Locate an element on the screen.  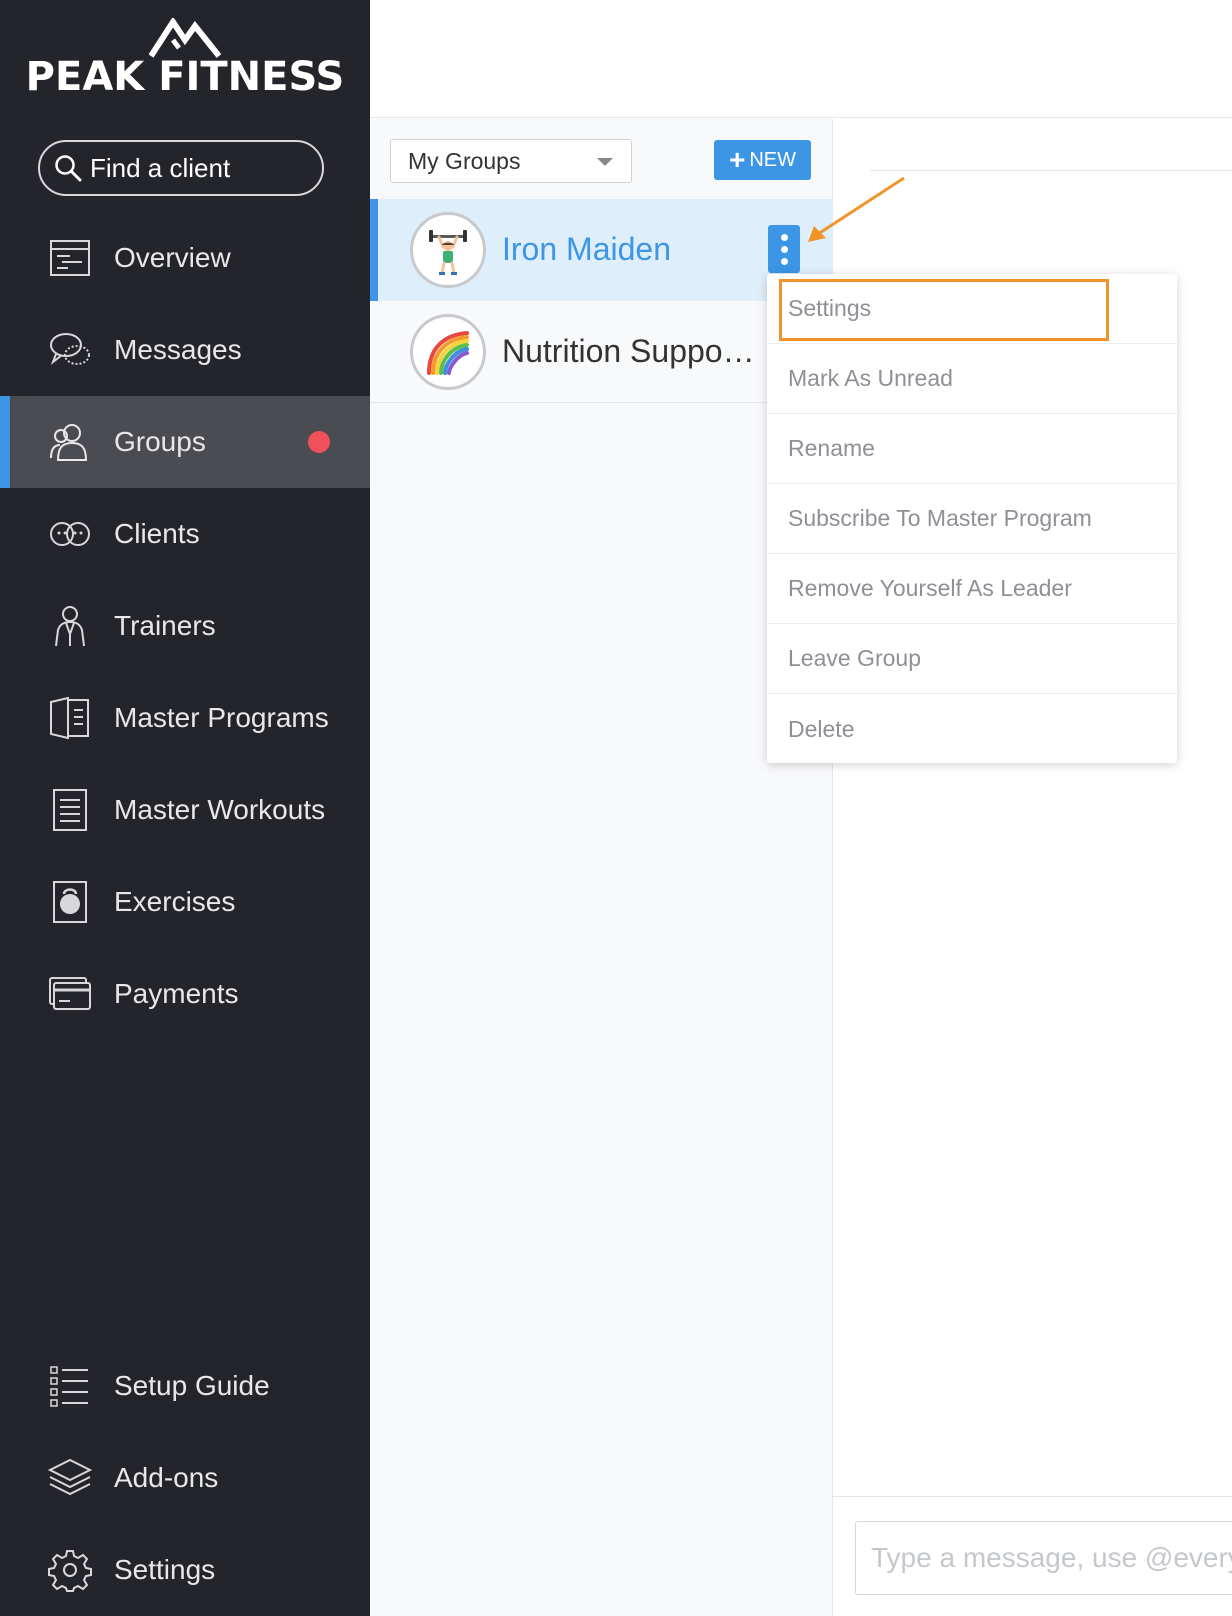
sidebar-item-label: Settings is located at coordinates (165, 1569).